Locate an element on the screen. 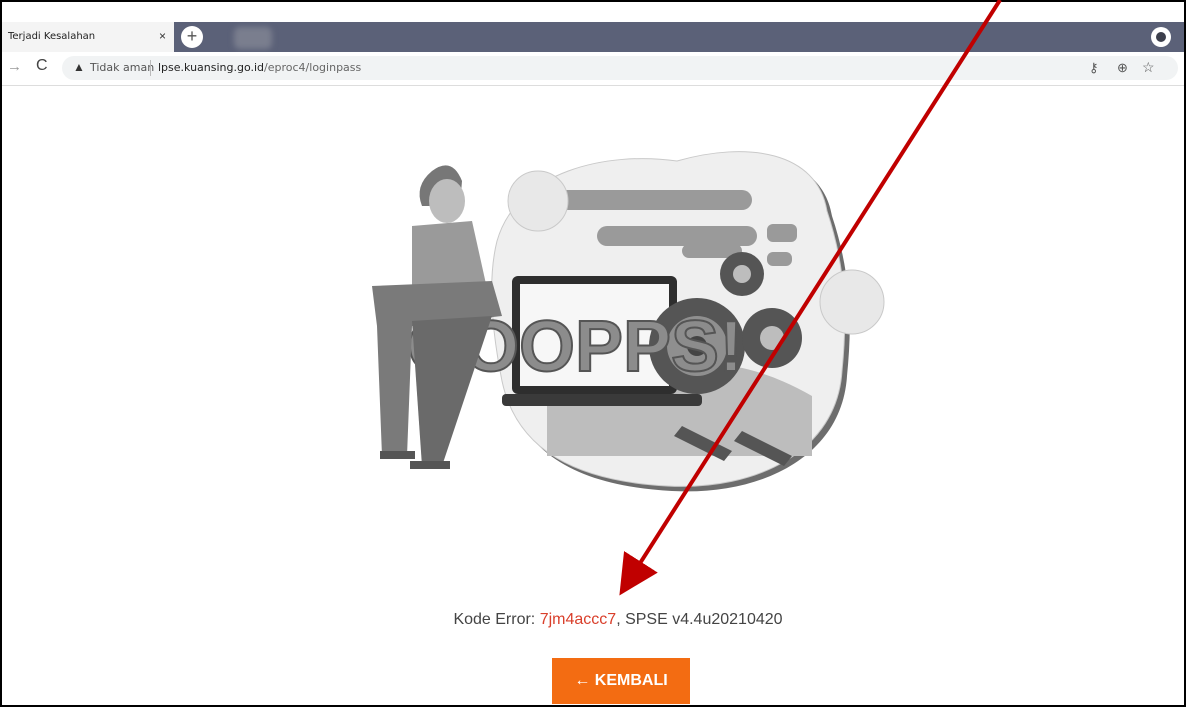  address-separator is located at coordinates (150, 68).